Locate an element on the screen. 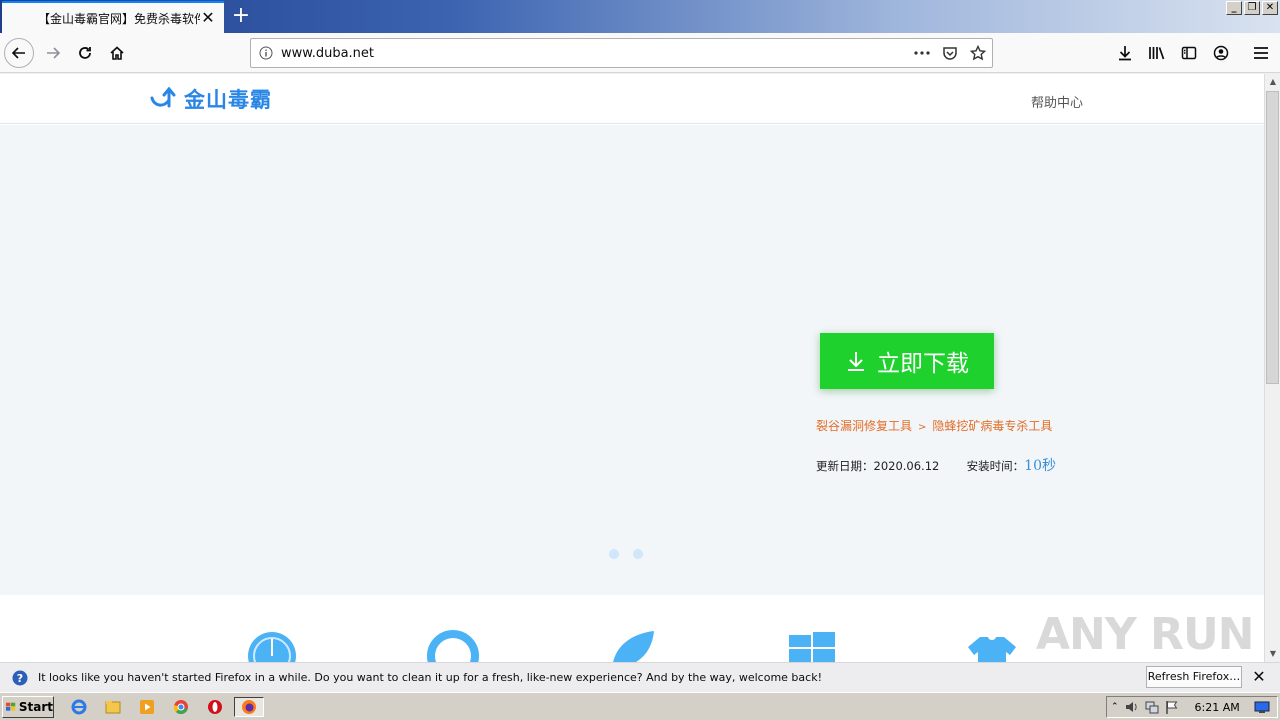  slider-dots is located at coordinates (626, 554).